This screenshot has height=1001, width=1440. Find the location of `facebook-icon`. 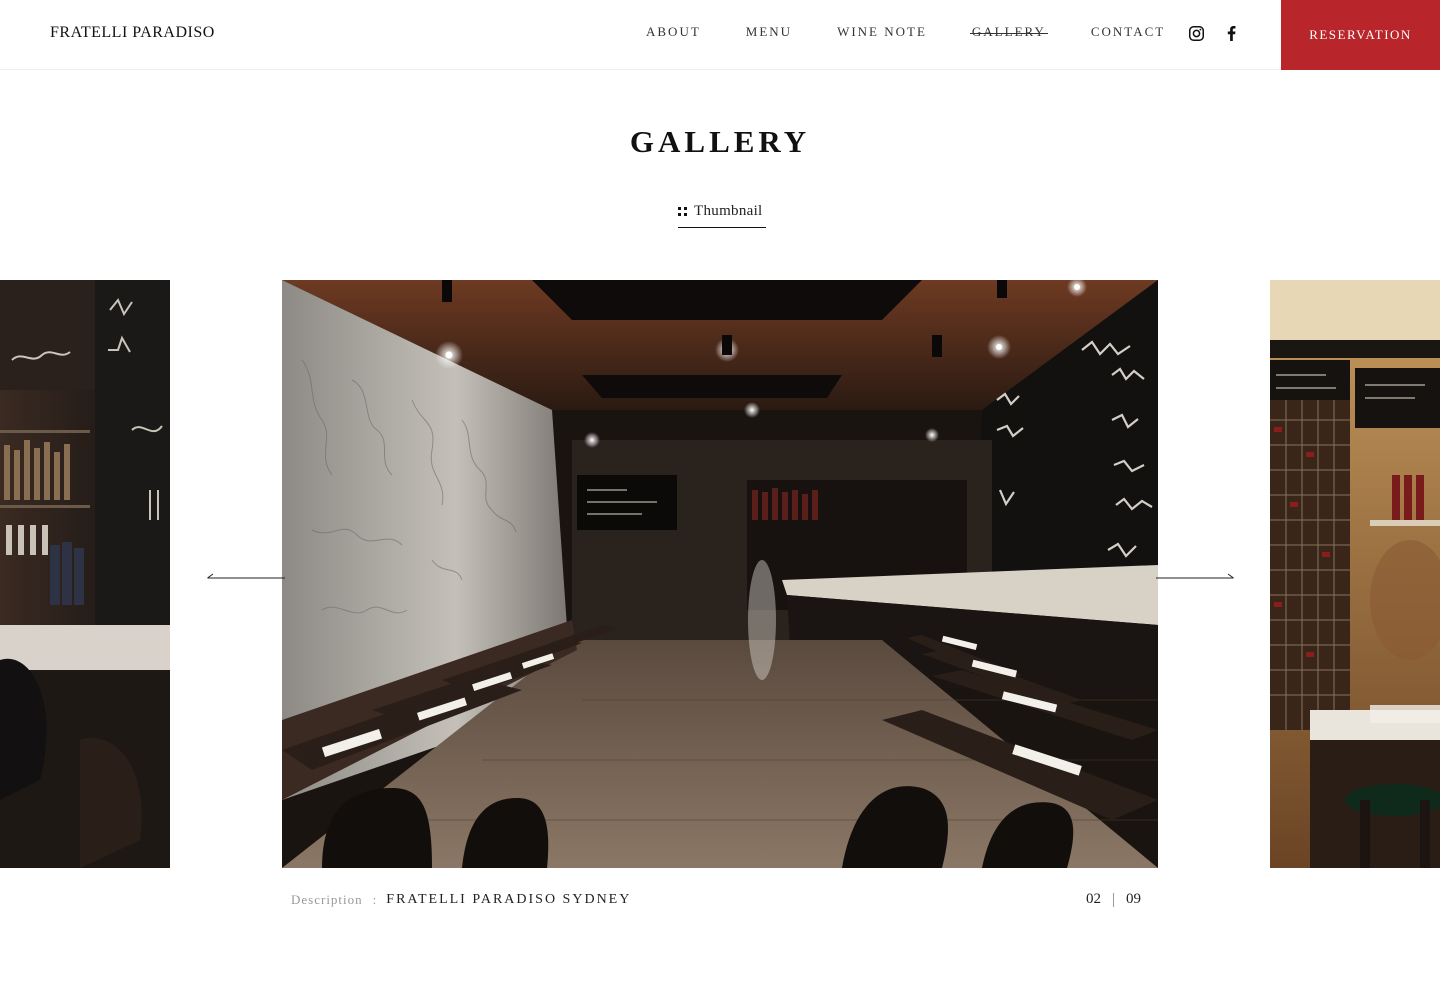

facebook-icon is located at coordinates (1231, 33).